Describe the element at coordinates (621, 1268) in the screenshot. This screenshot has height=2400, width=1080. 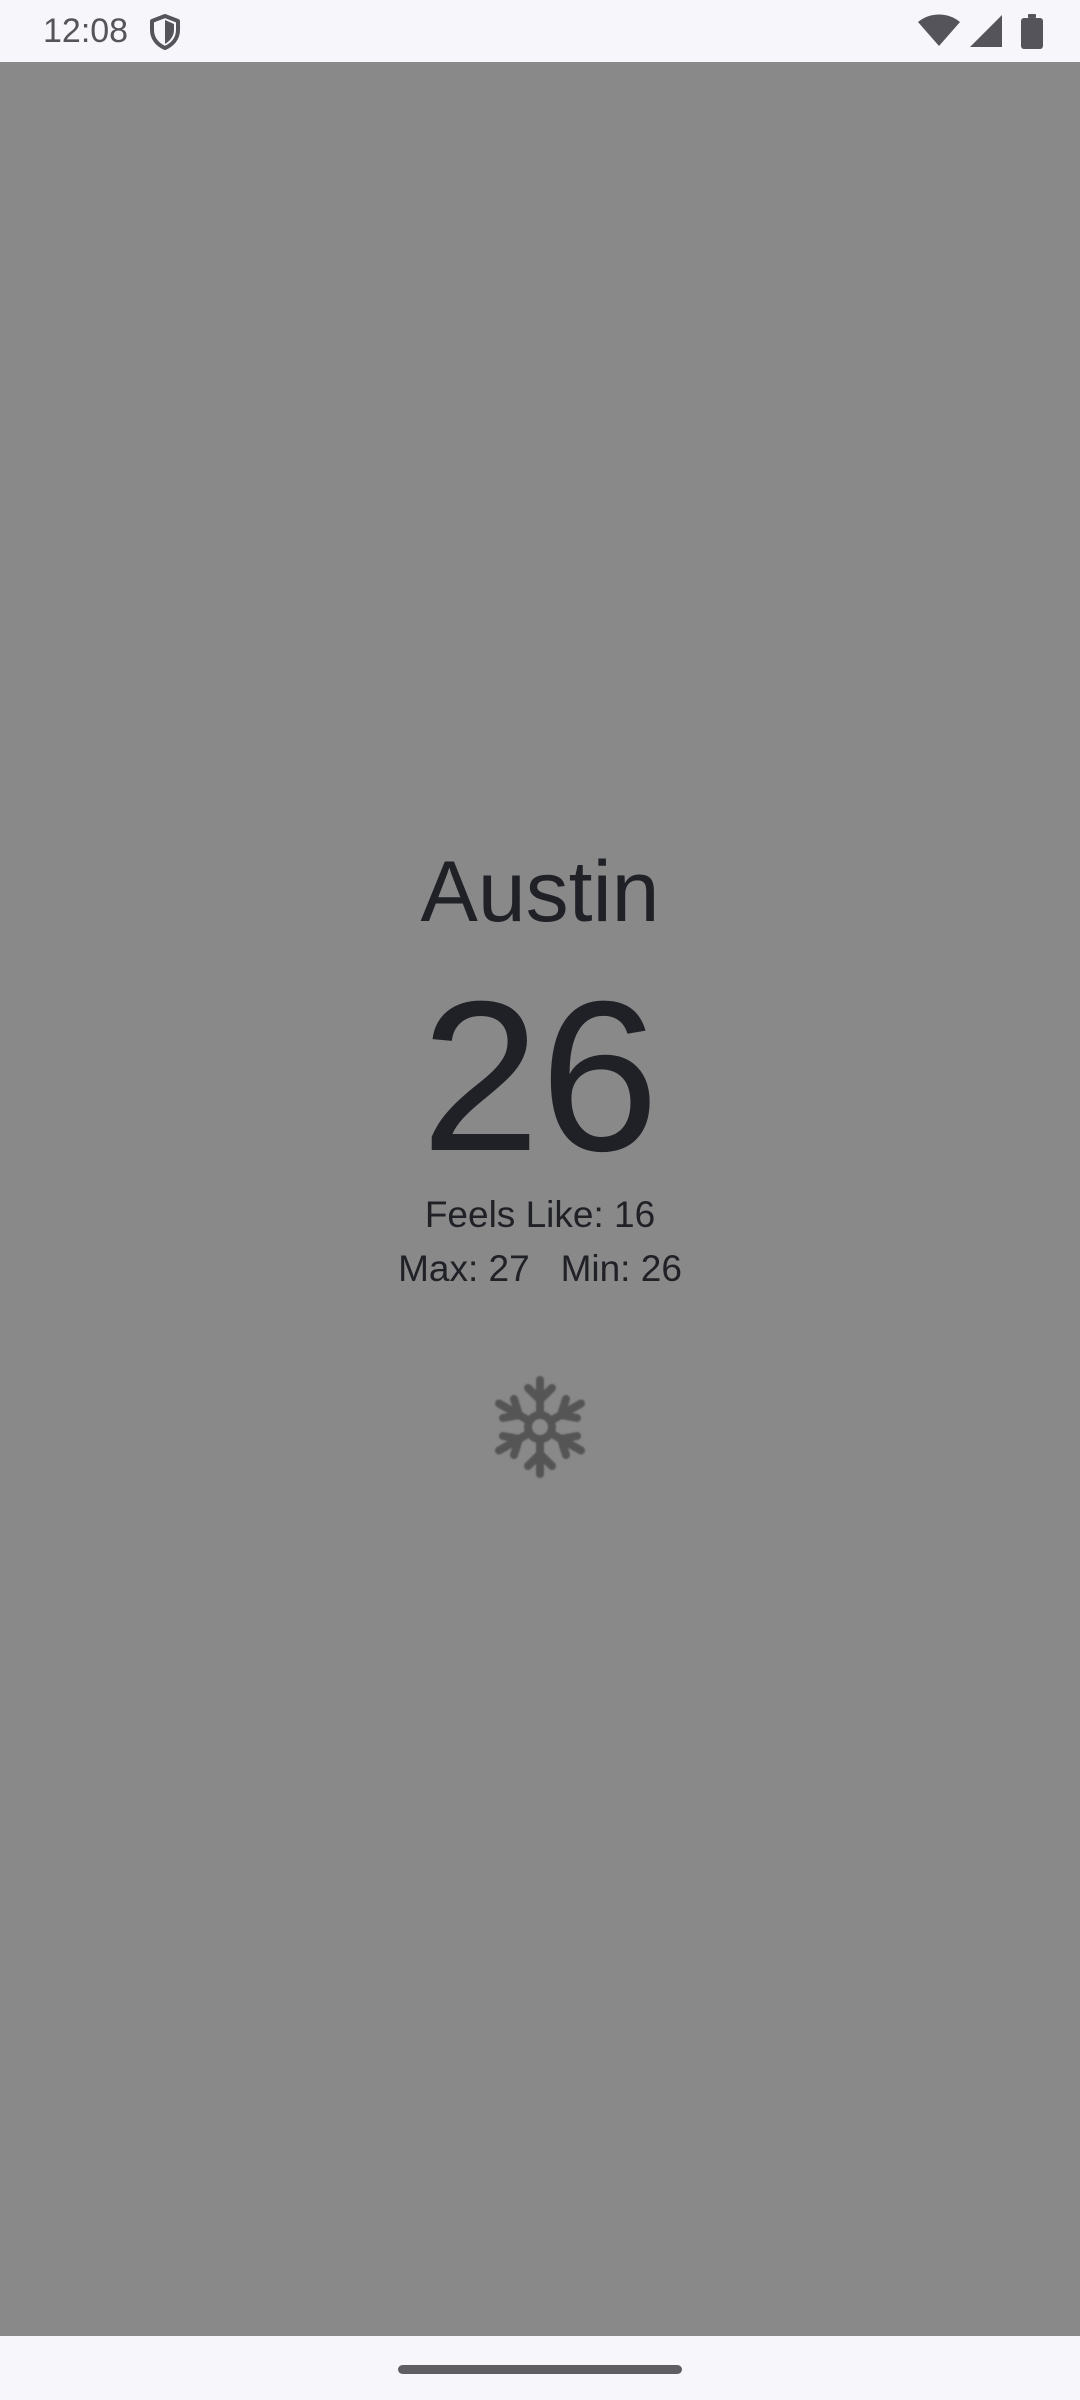
I see `min-temperature: Min: 26` at that location.